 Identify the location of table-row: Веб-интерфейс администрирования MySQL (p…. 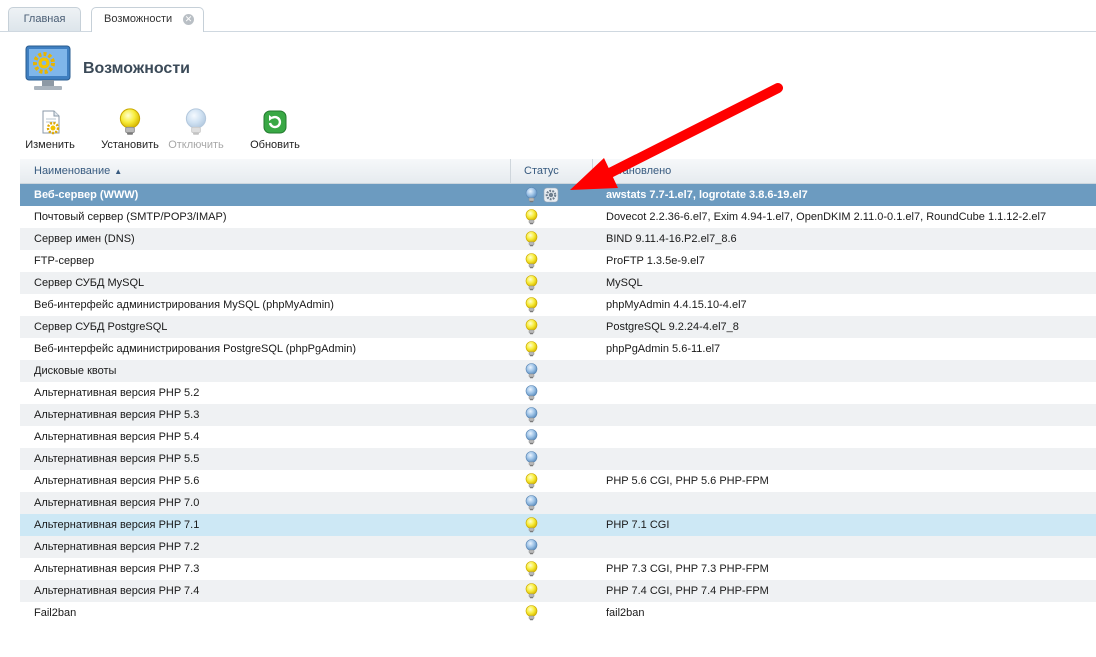
(558, 305).